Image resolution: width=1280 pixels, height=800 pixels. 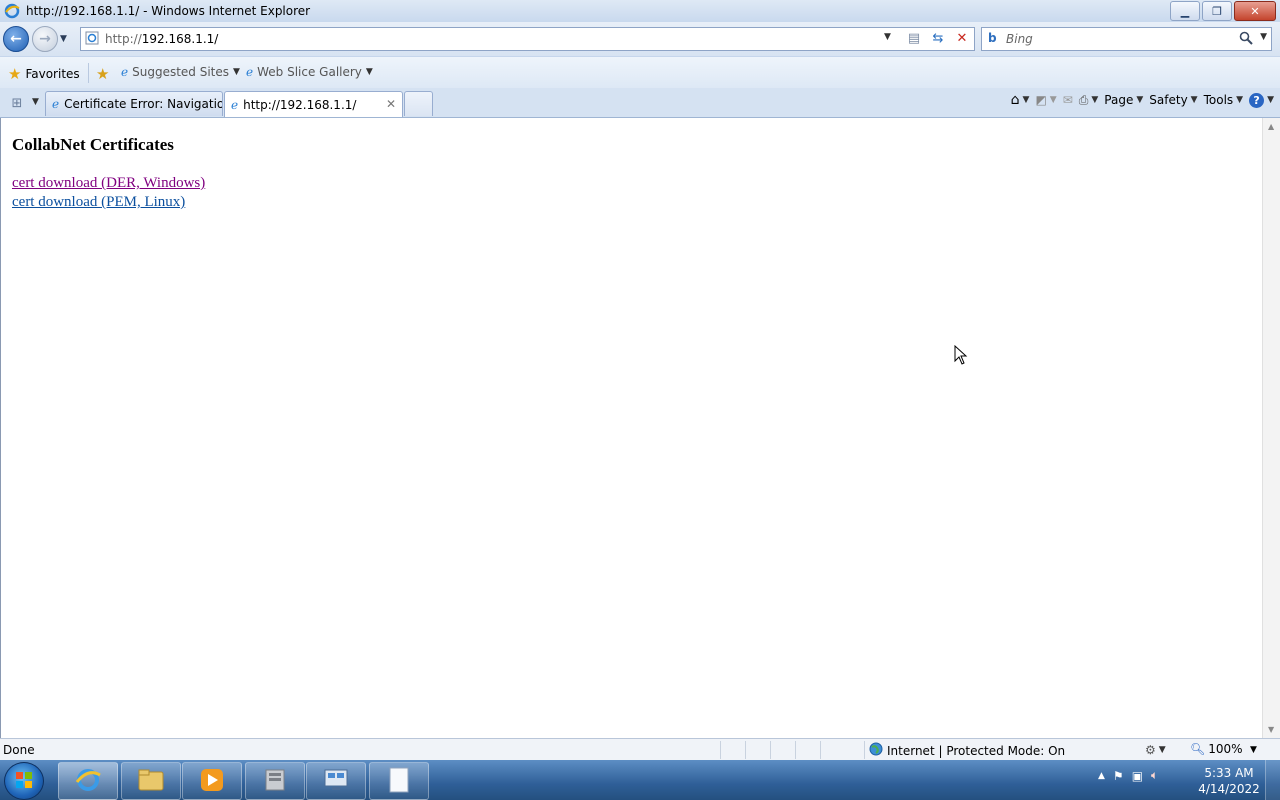 I want to click on taskbar-ie-button, so click(x=88, y=781).